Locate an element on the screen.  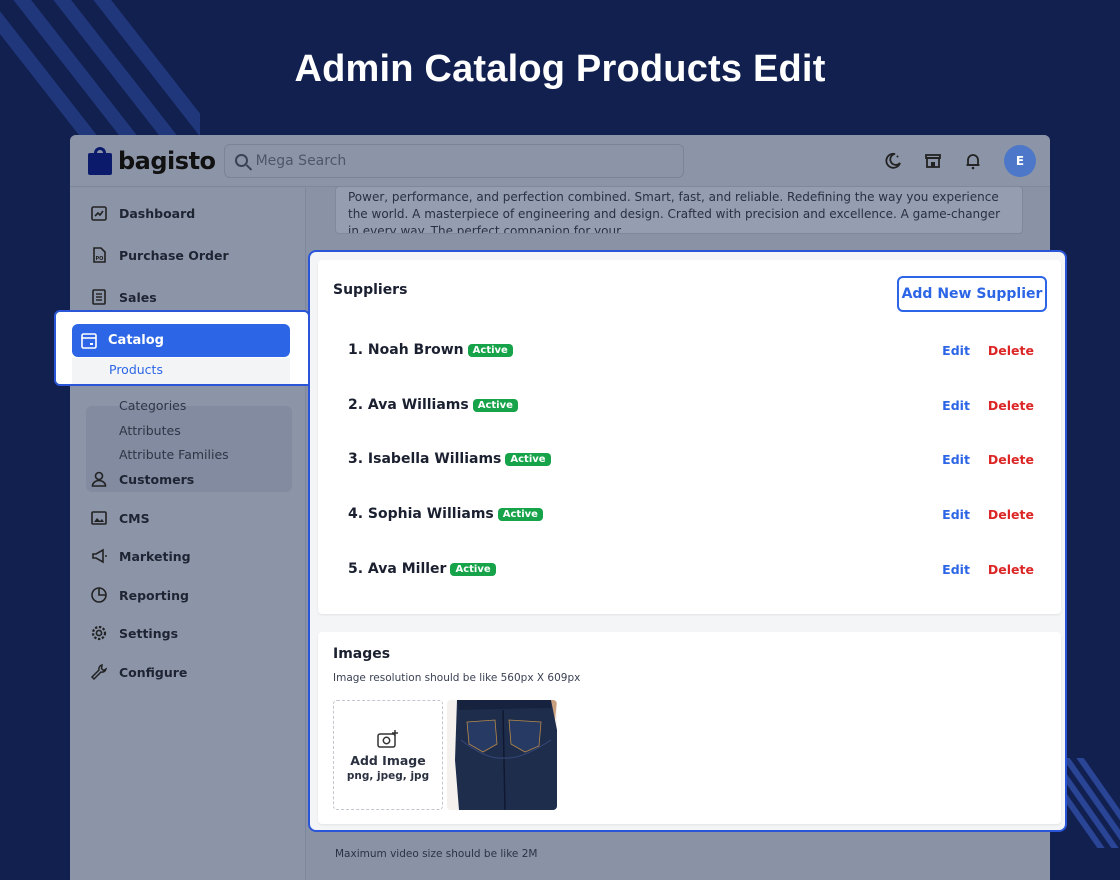
sidebar-item-label: Catalog is located at coordinates (136, 340).